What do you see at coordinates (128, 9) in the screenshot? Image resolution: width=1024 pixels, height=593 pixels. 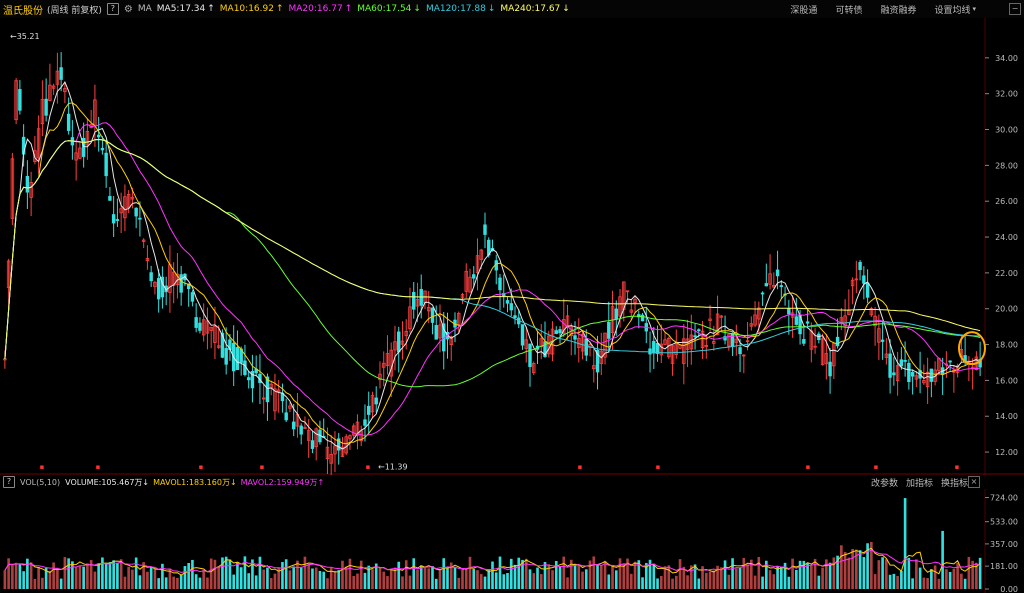 I see `gear-icon: ⚙` at bounding box center [128, 9].